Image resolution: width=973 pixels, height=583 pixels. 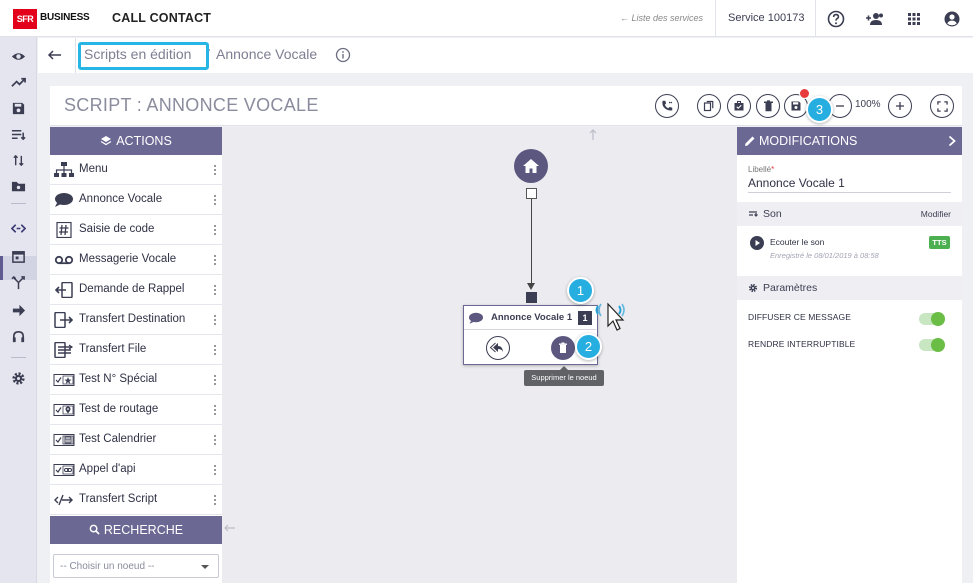 What do you see at coordinates (18, 256) in the screenshot?
I see `calendar-icon` at bounding box center [18, 256].